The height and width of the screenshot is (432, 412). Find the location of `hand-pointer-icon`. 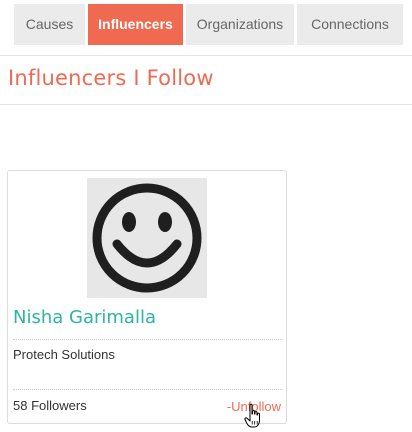

hand-pointer-icon is located at coordinates (252, 415).